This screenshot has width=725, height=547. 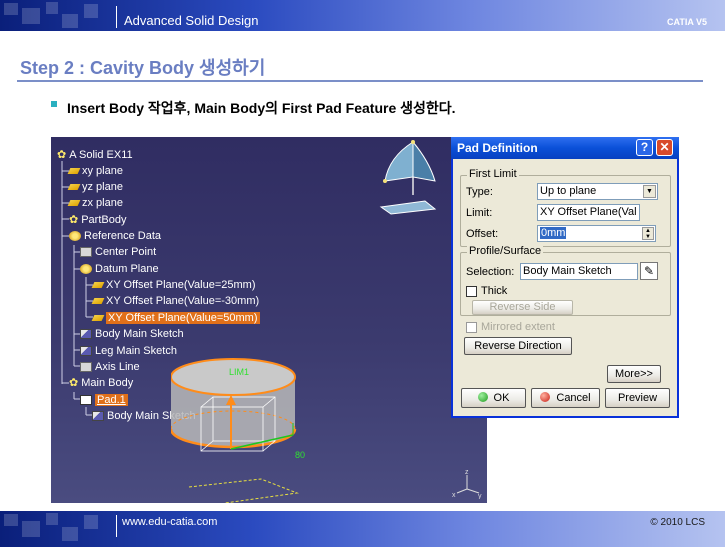 I want to click on point-icon, so click(x=86, y=252).